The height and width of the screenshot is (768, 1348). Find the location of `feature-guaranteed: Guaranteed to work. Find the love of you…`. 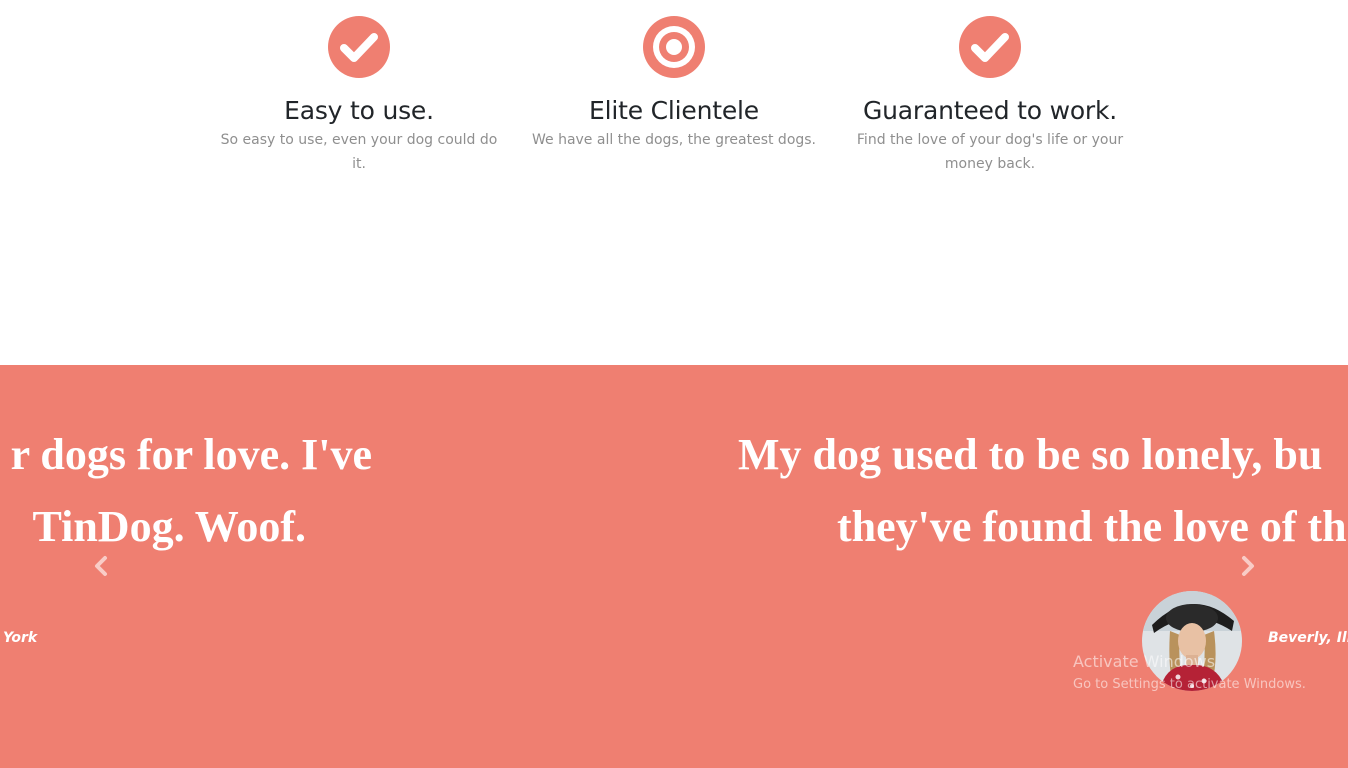

feature-guaranteed: Guaranteed to work. Find the love of you… is located at coordinates (990, 88).